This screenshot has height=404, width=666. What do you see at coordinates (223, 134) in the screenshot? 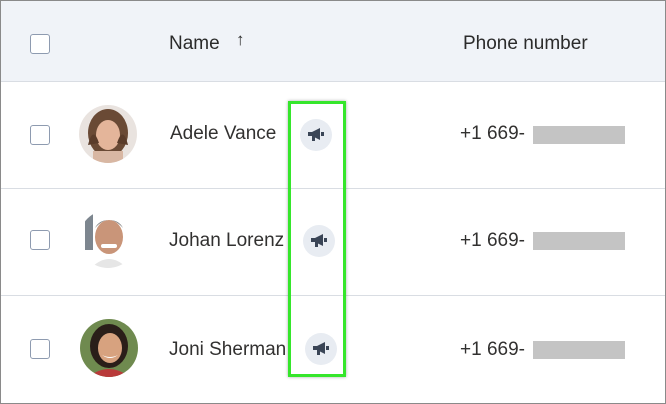
I see `contact-name: Adele Vance` at bounding box center [223, 134].